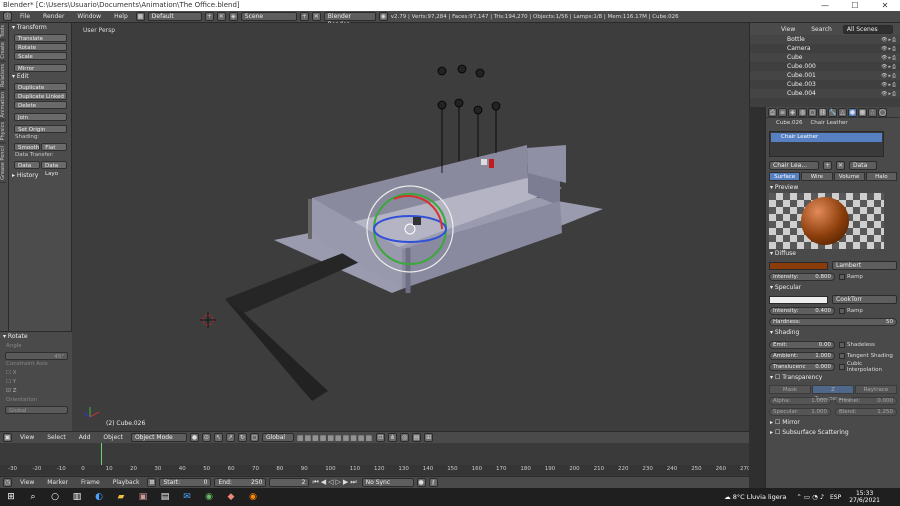  What do you see at coordinates (3, 163) in the screenshot?
I see `tab-grease-pencil: Grease Pencil` at bounding box center [3, 163].